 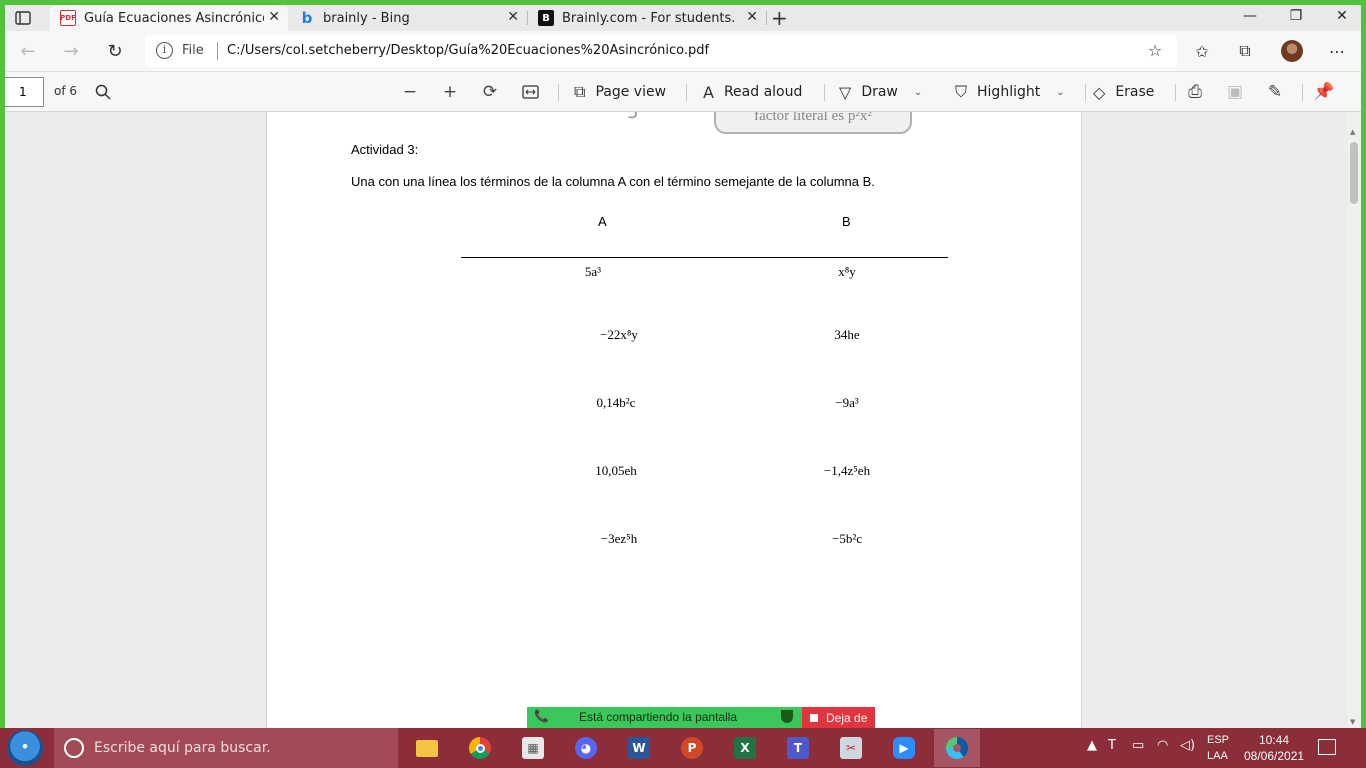 What do you see at coordinates (1275, 92) in the screenshot?
I see `save-as-icon: ✎` at bounding box center [1275, 92].